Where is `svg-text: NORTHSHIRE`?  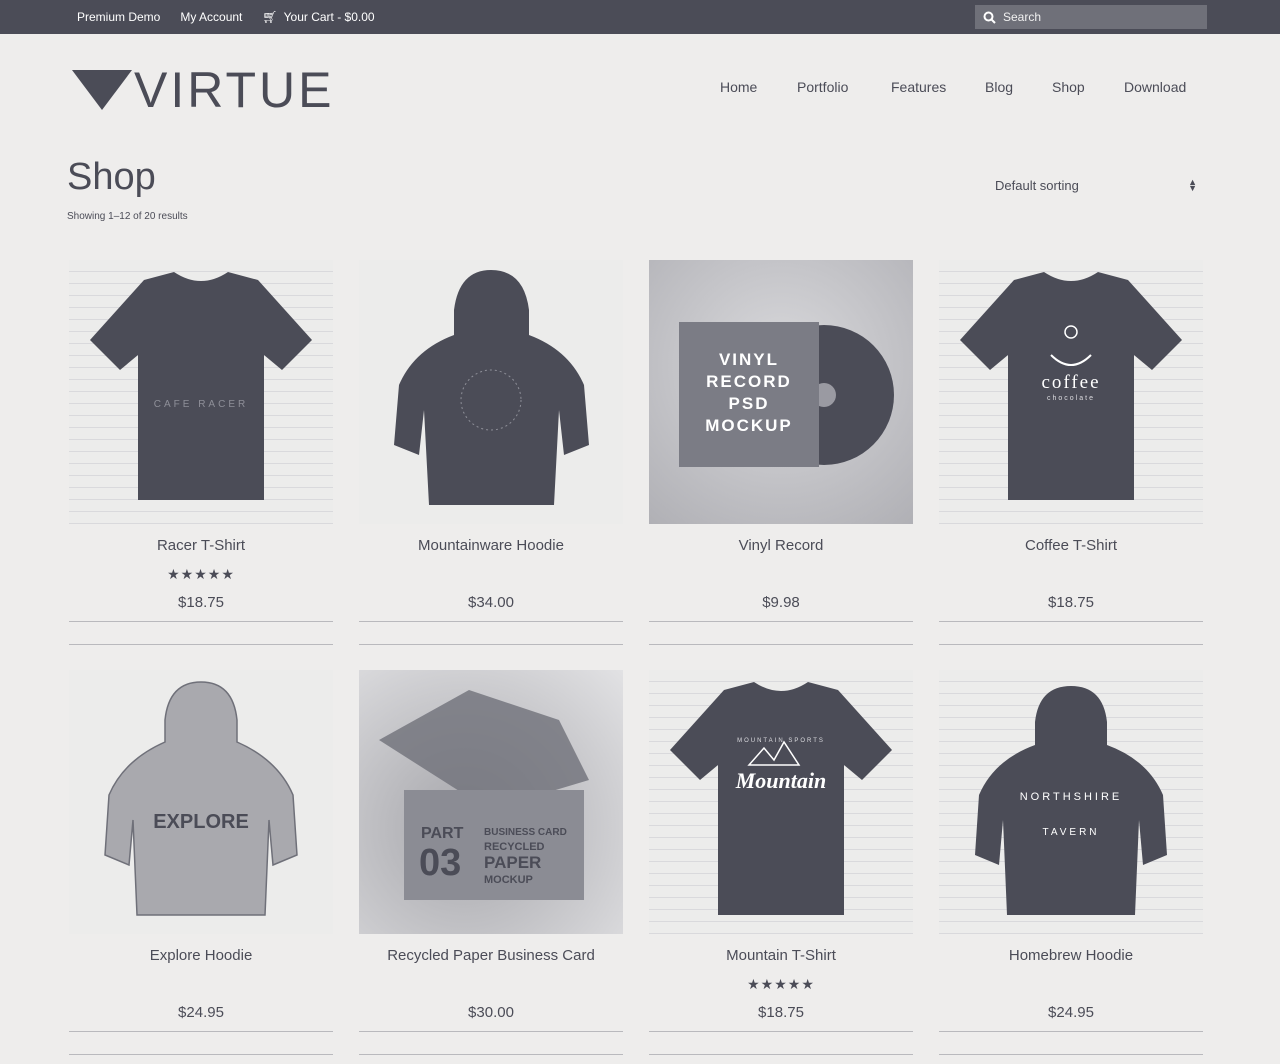 svg-text: NORTHSHIRE is located at coordinates (1071, 797).